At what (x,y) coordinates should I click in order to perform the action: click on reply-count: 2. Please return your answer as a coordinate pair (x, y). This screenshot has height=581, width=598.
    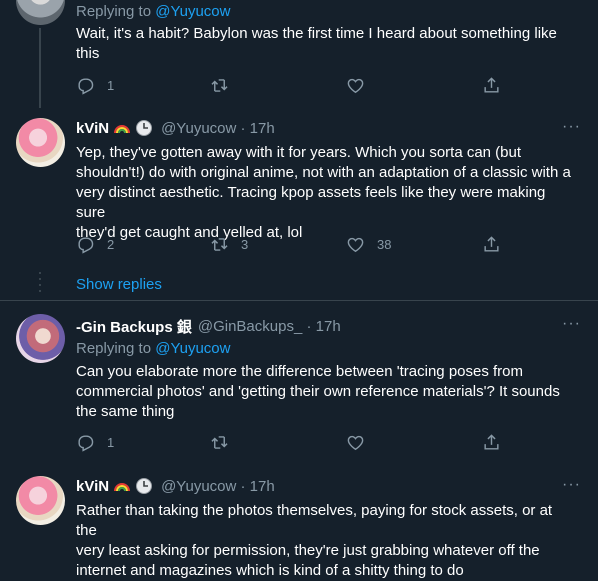
    Looking at the image, I should click on (111, 244).